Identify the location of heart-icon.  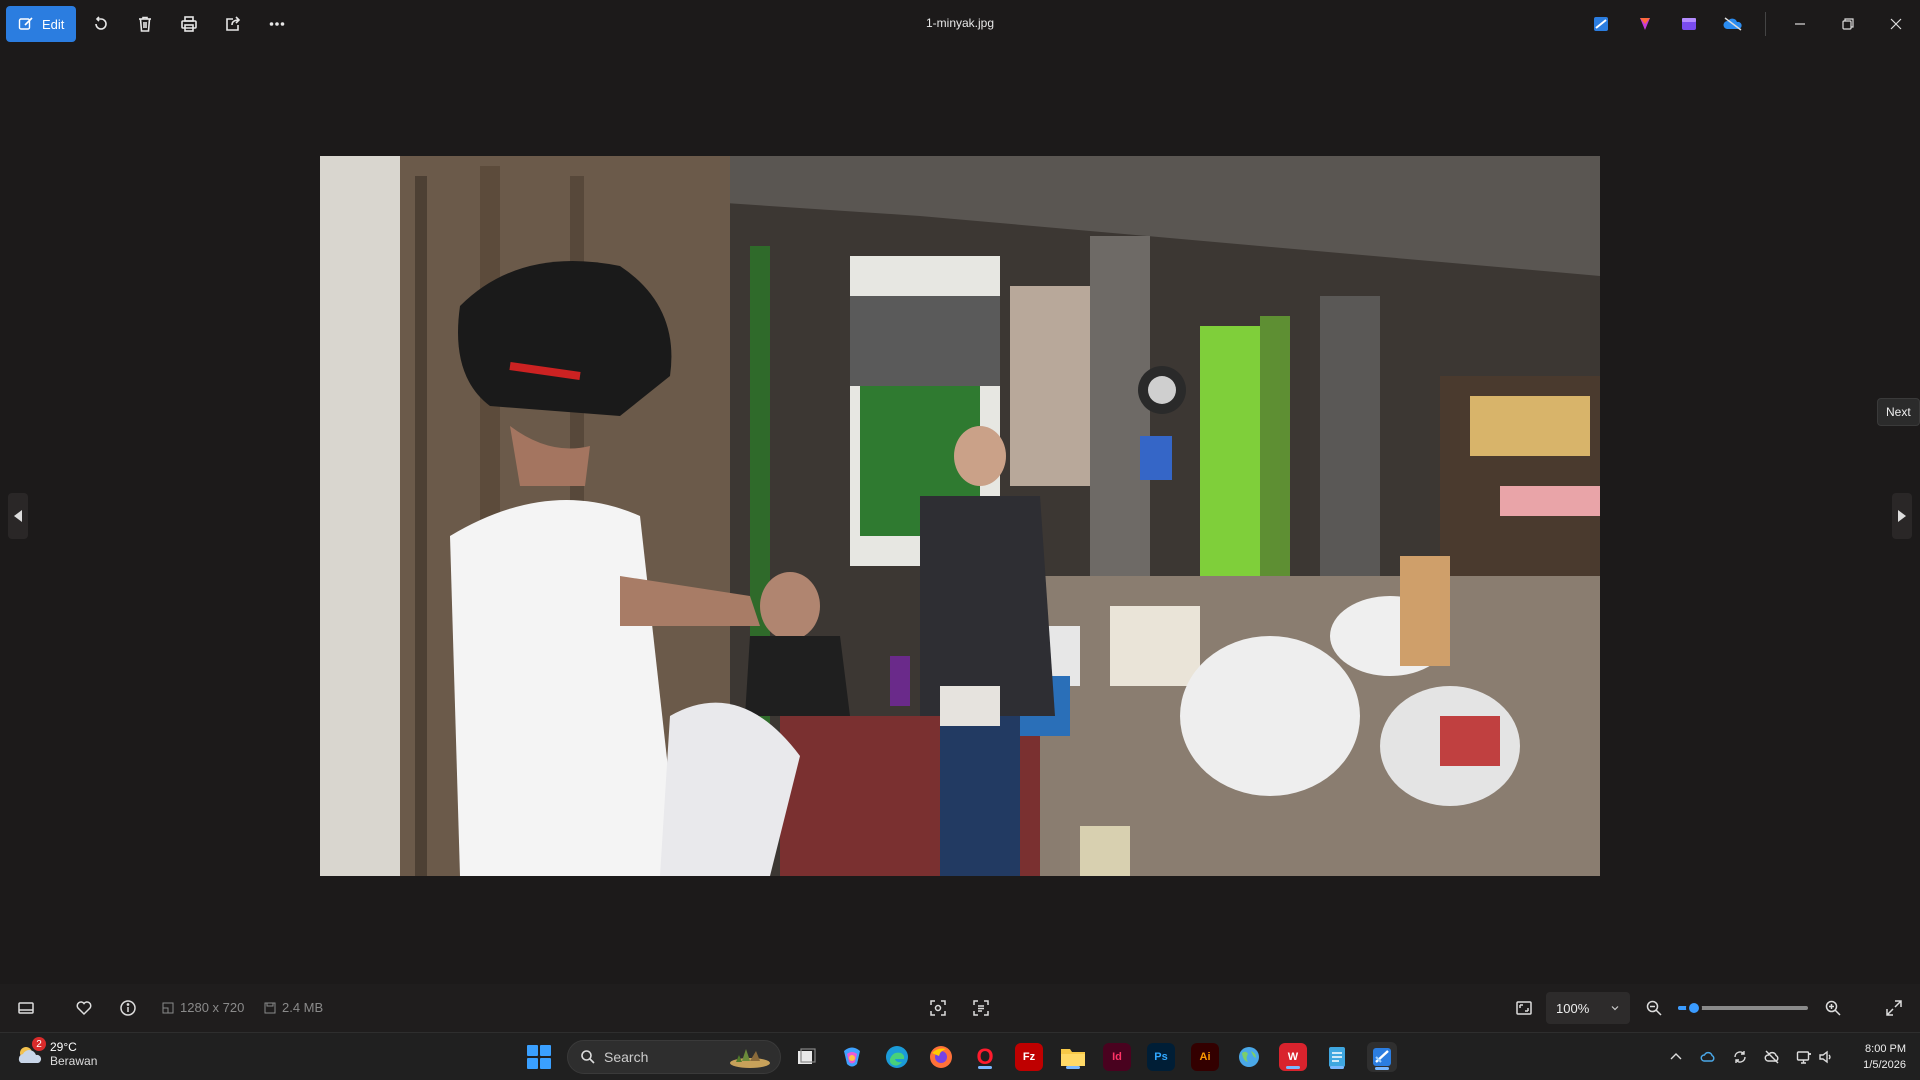
(84, 1008).